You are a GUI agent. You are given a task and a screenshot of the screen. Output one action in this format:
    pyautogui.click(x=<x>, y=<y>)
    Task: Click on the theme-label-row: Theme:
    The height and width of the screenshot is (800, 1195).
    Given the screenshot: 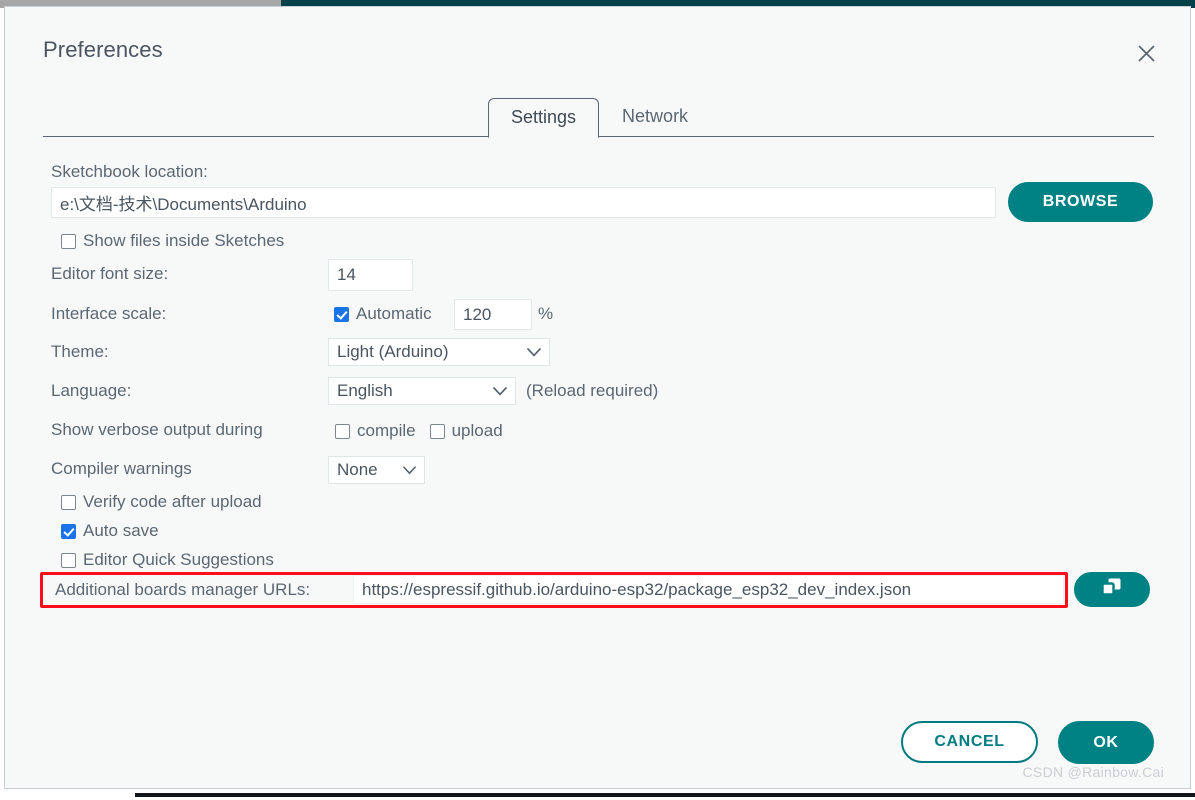 What is the action you would take?
    pyautogui.click(x=80, y=352)
    